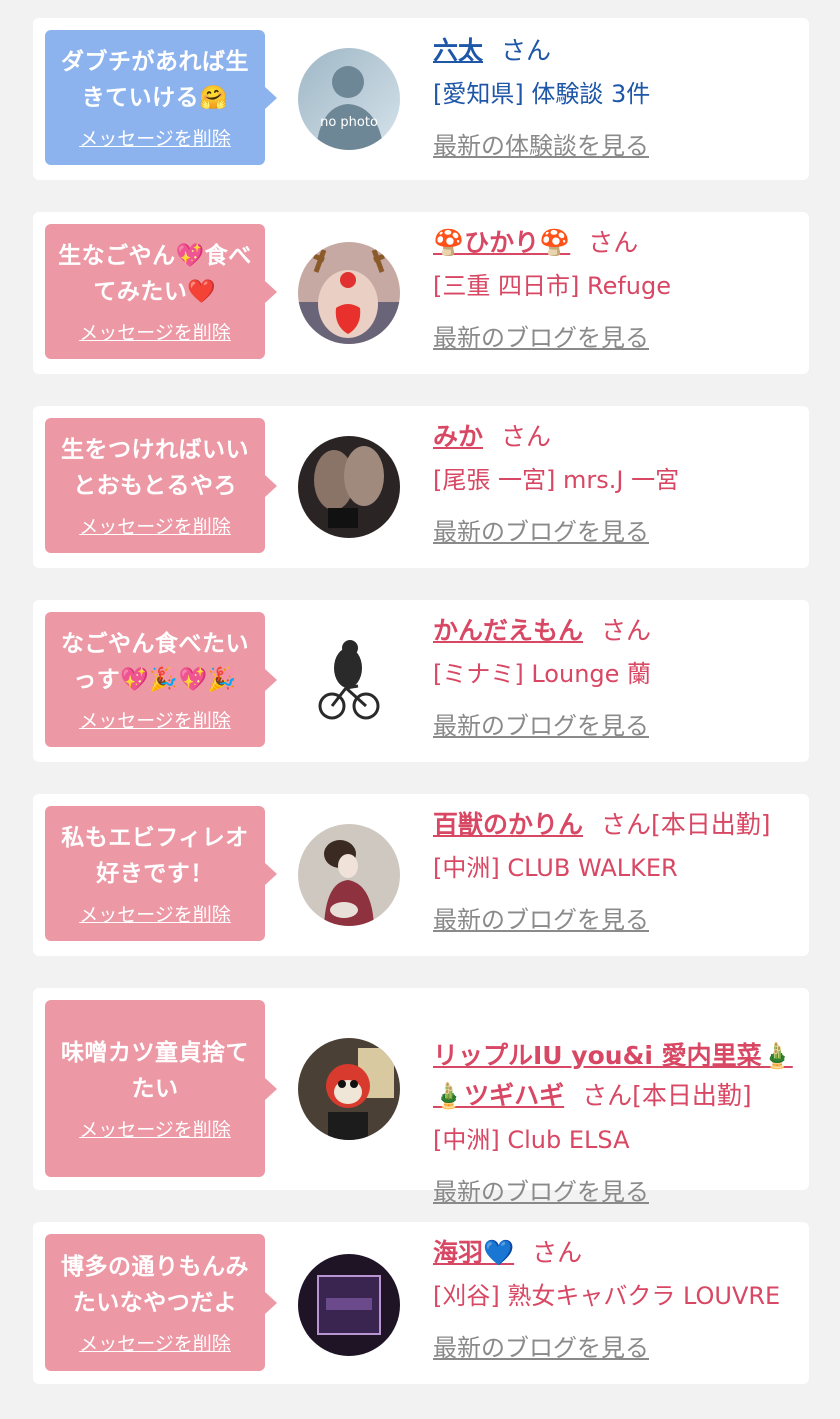  I want to click on shop-info: [三重 四日市] Refuge, so click(552, 286).